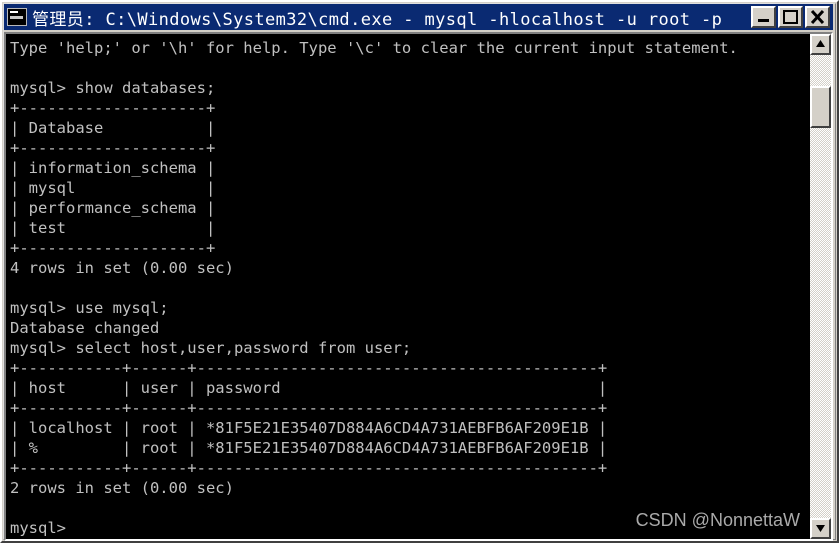  I want to click on scrollbar-thumb, so click(820, 107).